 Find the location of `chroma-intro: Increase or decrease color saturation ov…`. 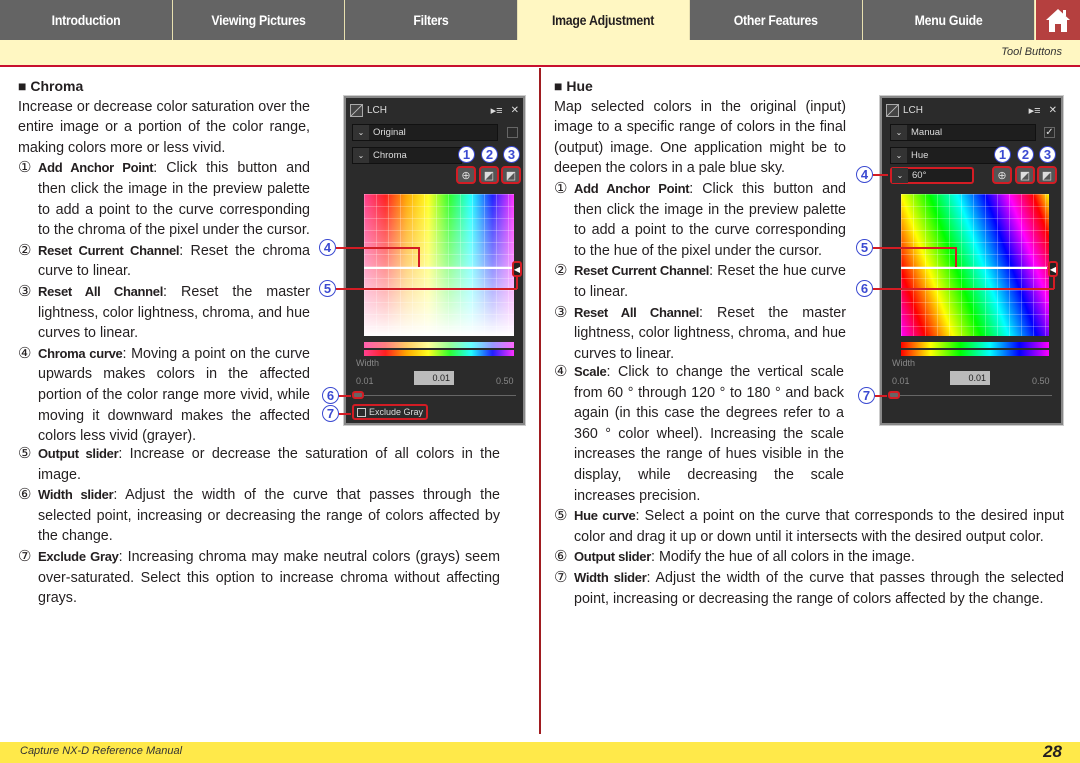

chroma-intro: Increase or decrease color saturation ov… is located at coordinates (164, 127).